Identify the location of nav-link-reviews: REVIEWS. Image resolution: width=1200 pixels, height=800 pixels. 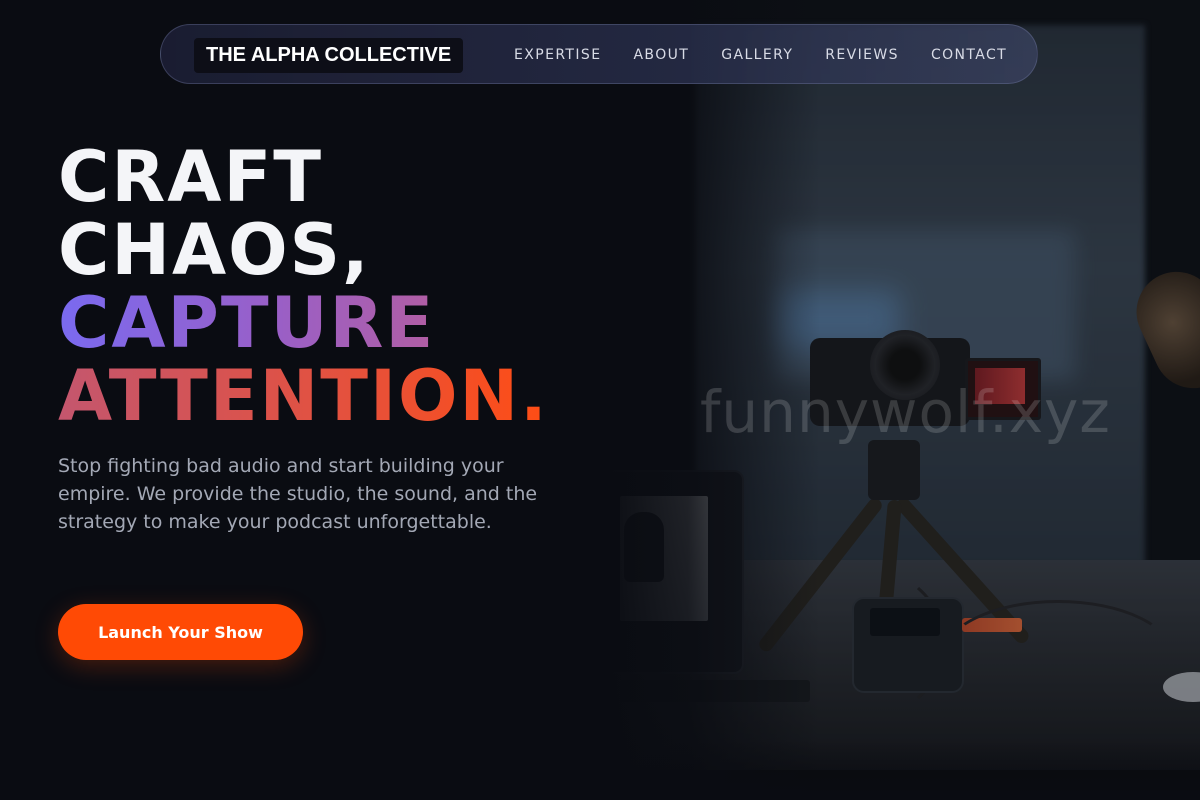
(862, 55).